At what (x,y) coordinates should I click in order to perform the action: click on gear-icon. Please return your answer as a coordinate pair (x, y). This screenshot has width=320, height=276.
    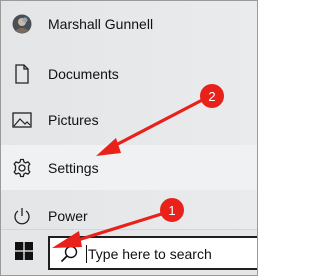
    Looking at the image, I should click on (22, 168).